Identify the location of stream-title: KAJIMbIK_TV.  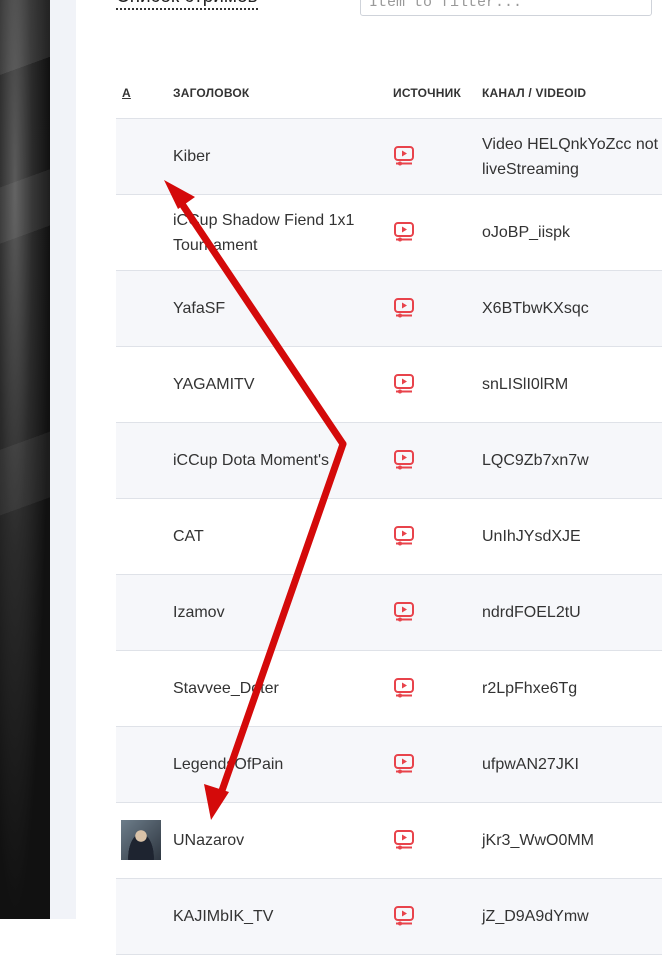
(223, 916).